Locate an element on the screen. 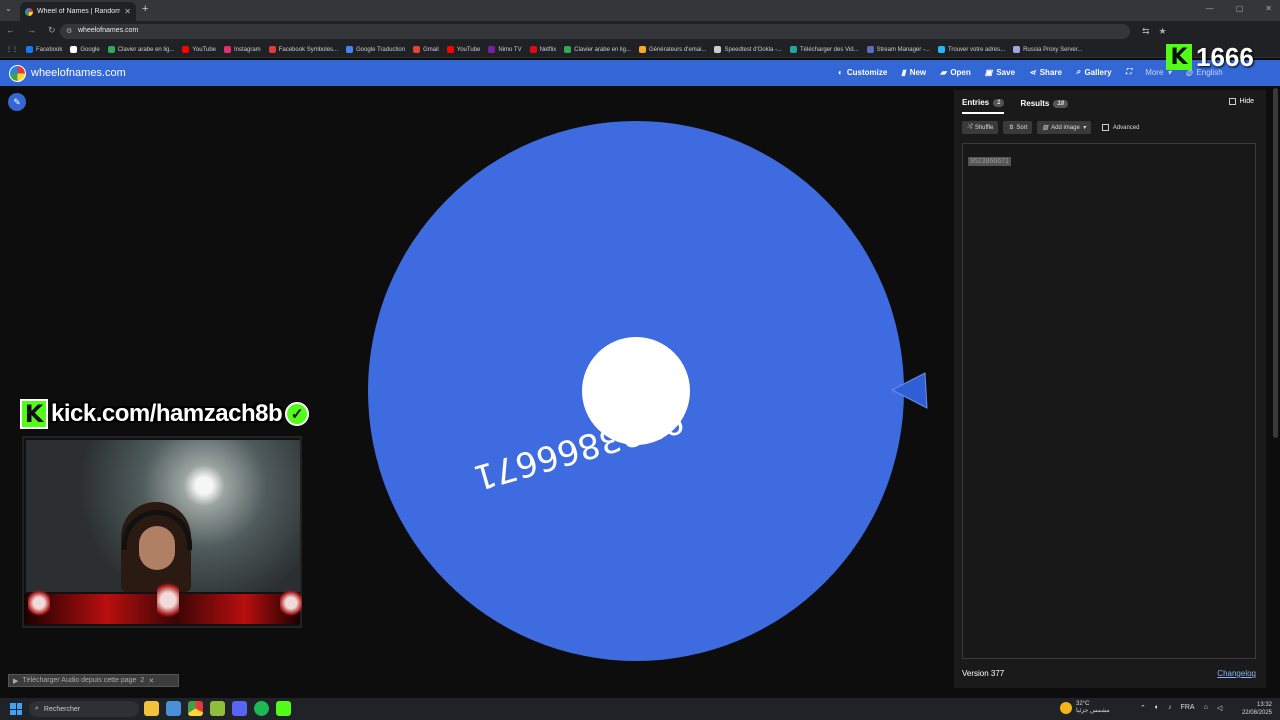  close-tab-icon: ✕ is located at coordinates (127, 11).